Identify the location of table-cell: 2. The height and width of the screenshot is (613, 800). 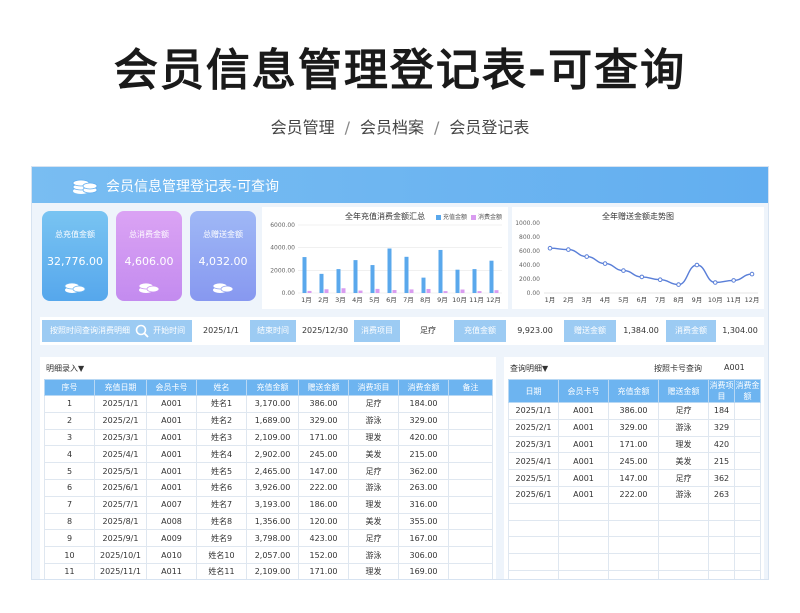
(69, 420).